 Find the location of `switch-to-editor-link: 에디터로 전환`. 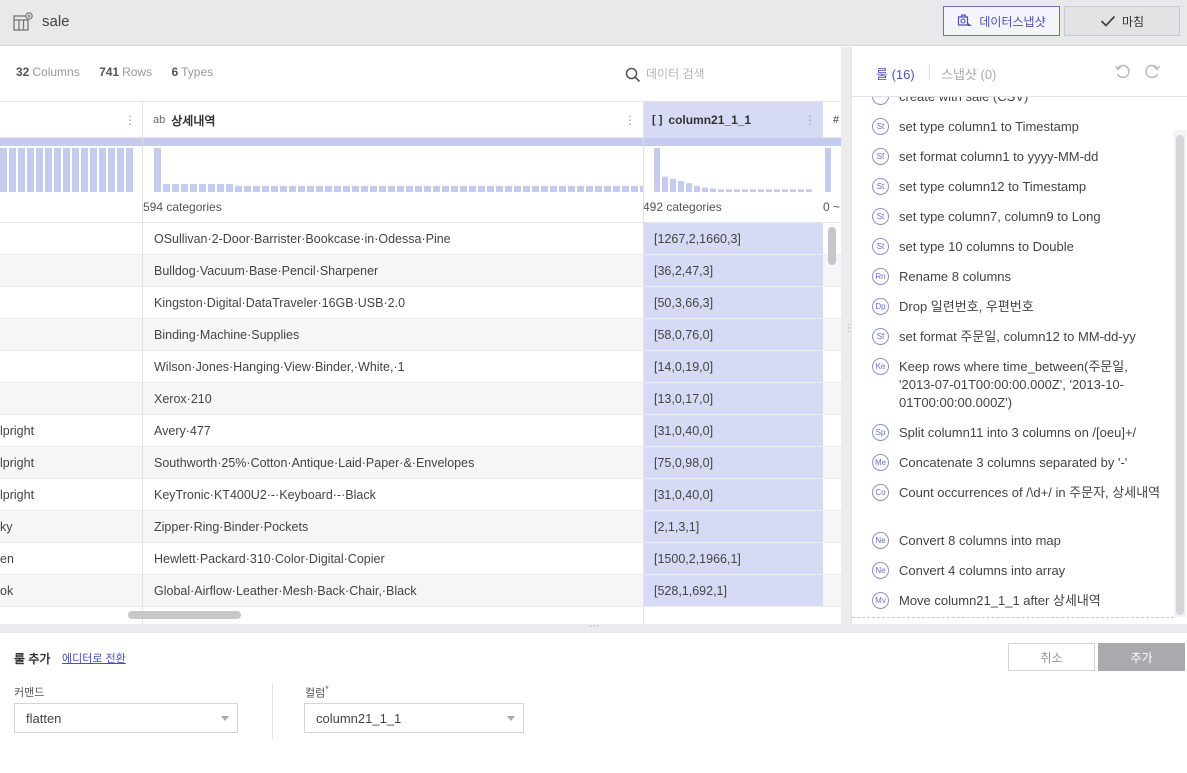

switch-to-editor-link: 에디터로 전환 is located at coordinates (94, 658).